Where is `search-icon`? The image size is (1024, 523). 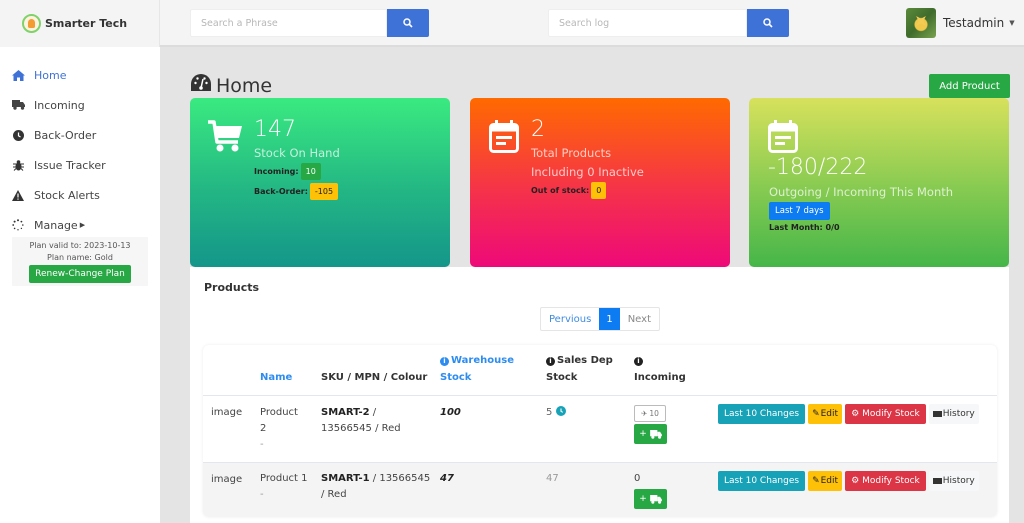
search-icon is located at coordinates (768, 23).